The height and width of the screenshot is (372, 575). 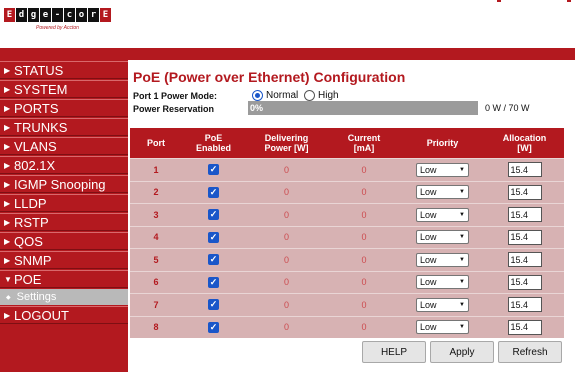 What do you see at coordinates (41, 315) in the screenshot?
I see `sidebar-item-label: LOGOUT` at bounding box center [41, 315].